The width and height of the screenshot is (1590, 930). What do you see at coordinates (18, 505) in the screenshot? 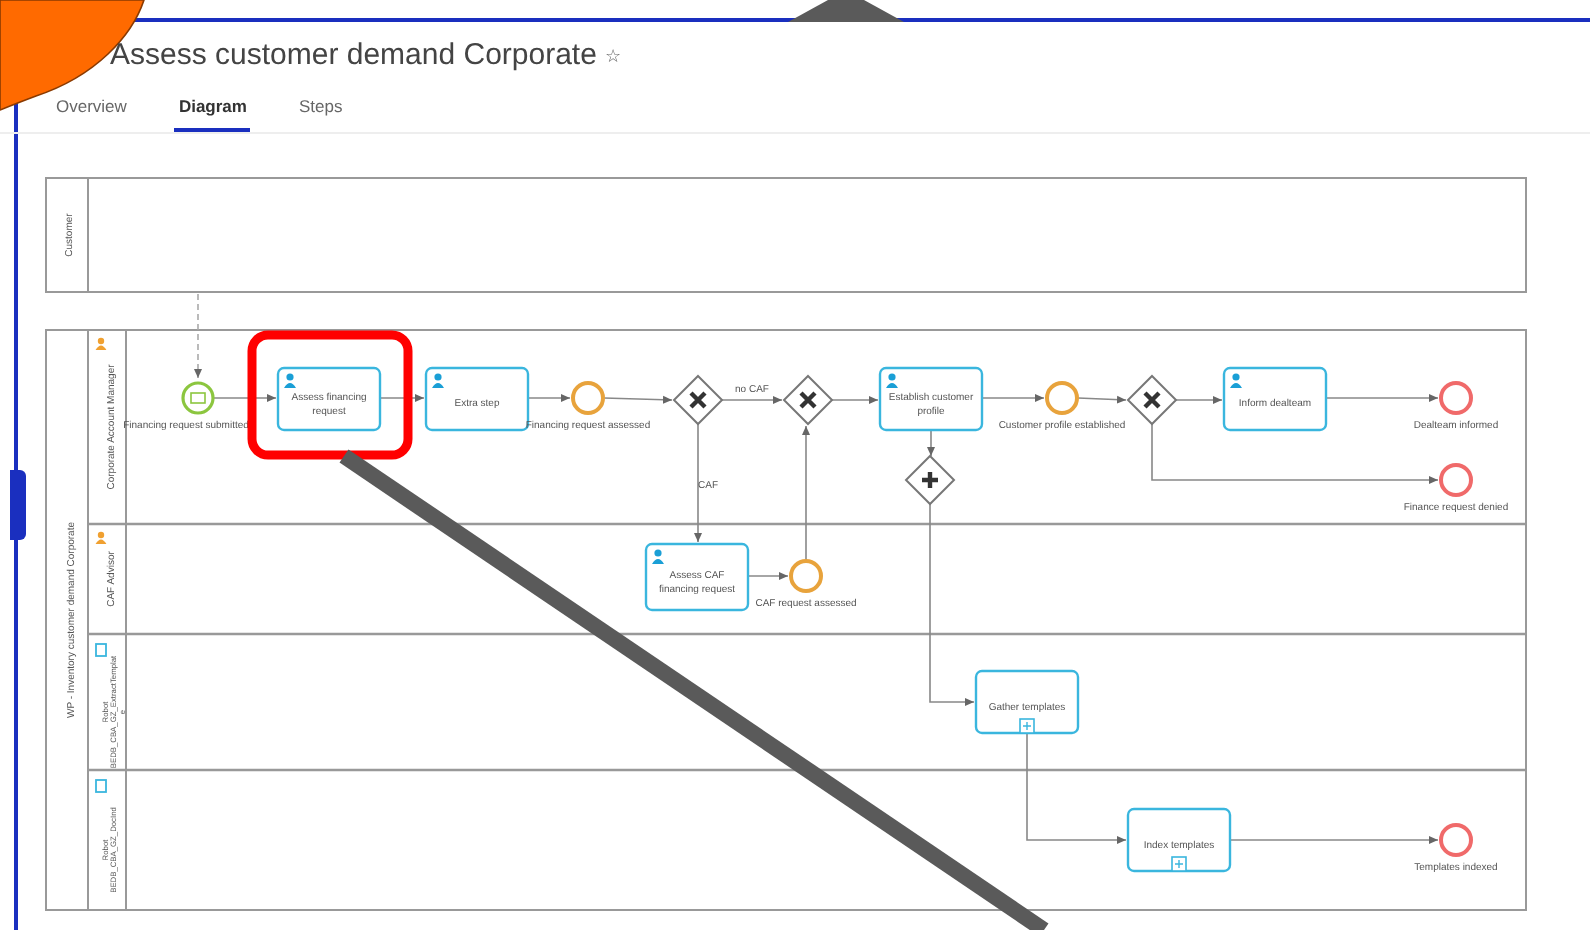
I see `sidebar-toggle` at bounding box center [18, 505].